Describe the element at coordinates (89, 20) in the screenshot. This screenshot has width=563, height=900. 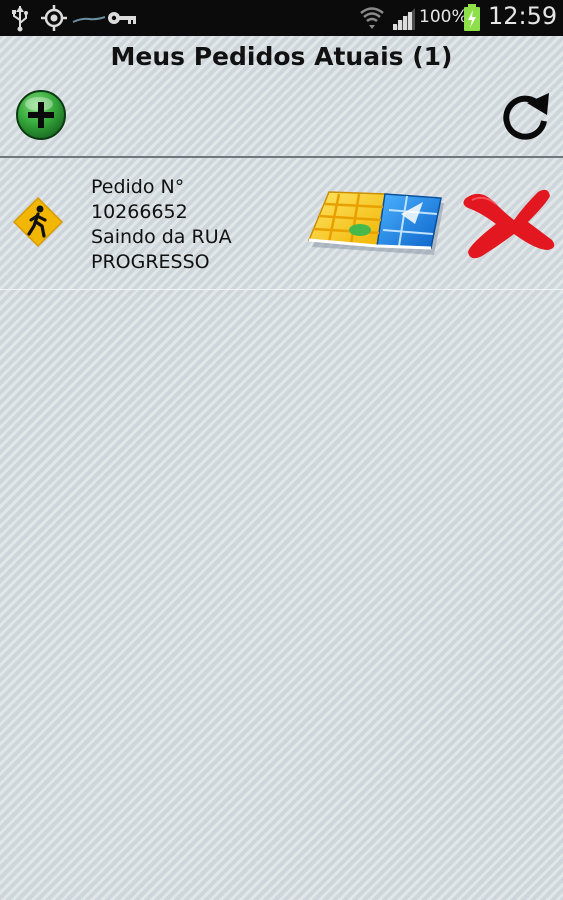
I see `activity-wave-icon` at that location.